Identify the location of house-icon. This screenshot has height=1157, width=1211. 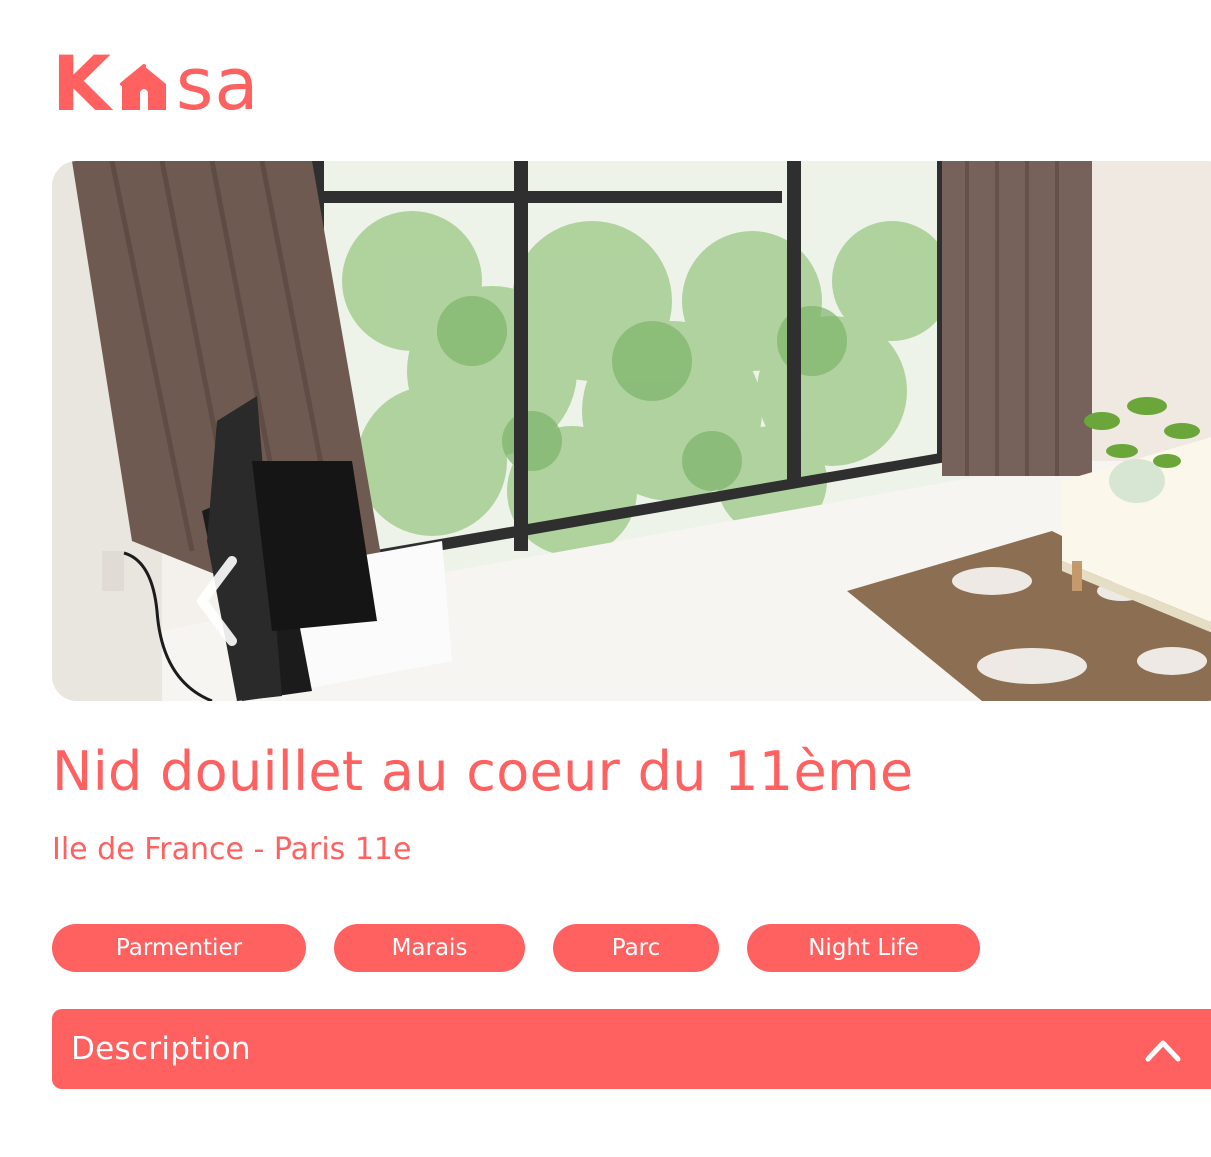
(142, 87).